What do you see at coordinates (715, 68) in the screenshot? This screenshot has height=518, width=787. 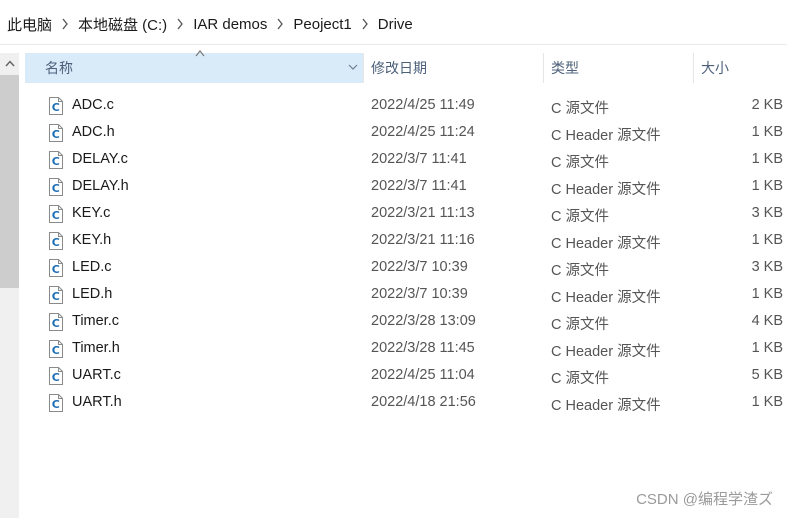 I see `column-header-size-label: 大小` at bounding box center [715, 68].